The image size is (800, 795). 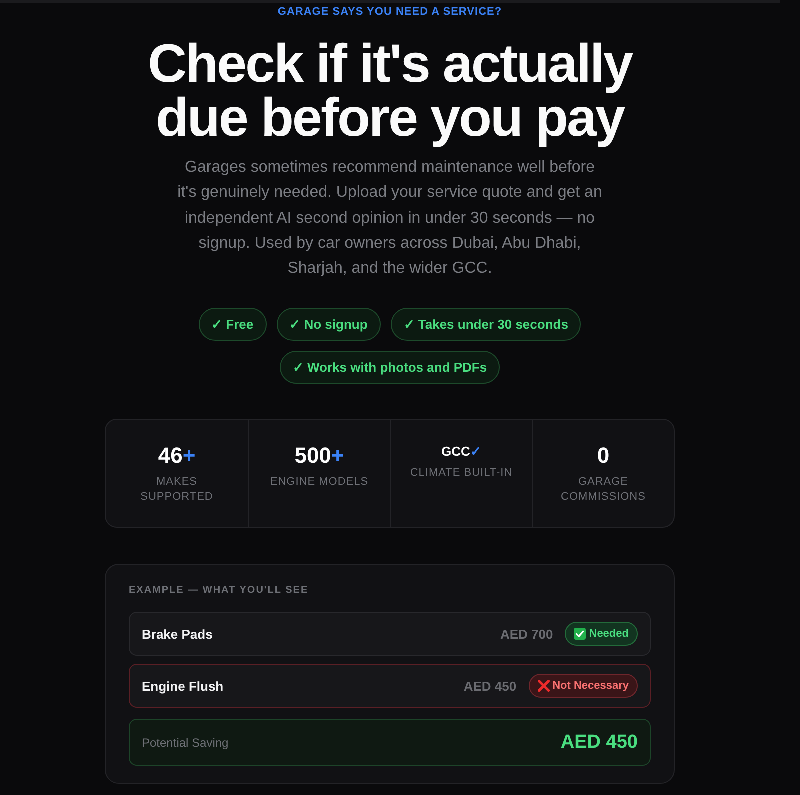 I want to click on stat-label: GARAGE COMMISSIONS, so click(x=603, y=490).